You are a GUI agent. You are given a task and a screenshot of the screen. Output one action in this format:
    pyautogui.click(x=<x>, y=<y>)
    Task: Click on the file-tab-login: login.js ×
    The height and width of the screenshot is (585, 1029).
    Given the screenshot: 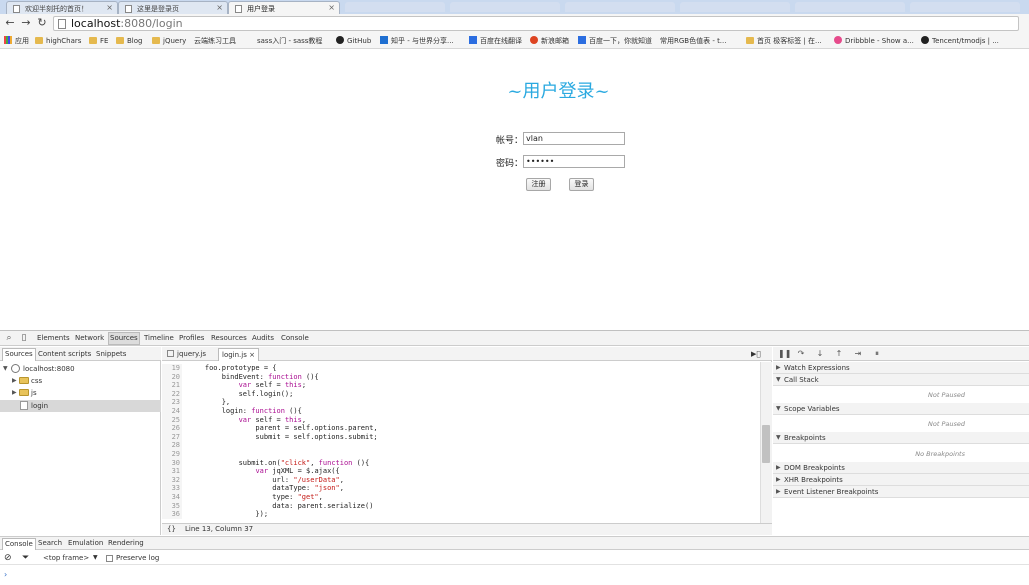 What is the action you would take?
    pyautogui.click(x=238, y=354)
    